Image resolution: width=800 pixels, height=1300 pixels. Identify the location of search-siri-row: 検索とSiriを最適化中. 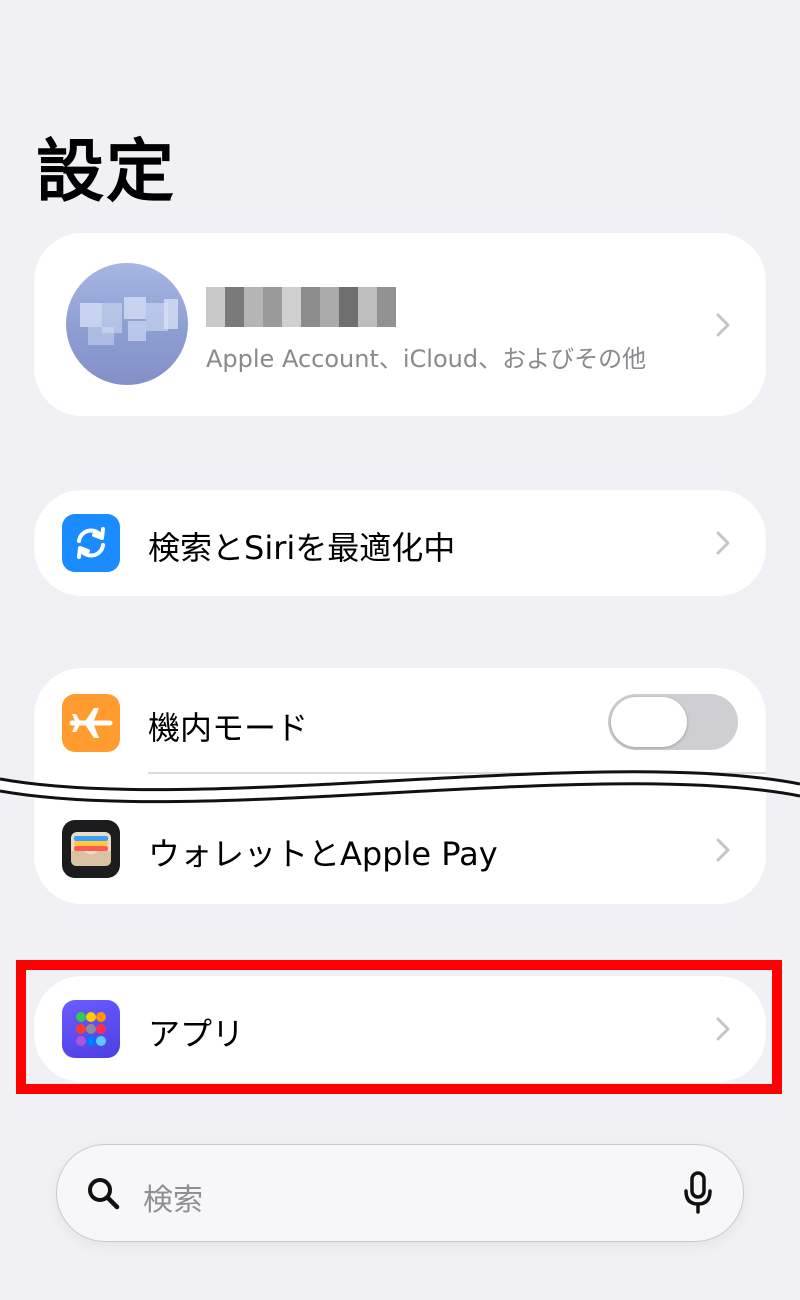
(400, 543).